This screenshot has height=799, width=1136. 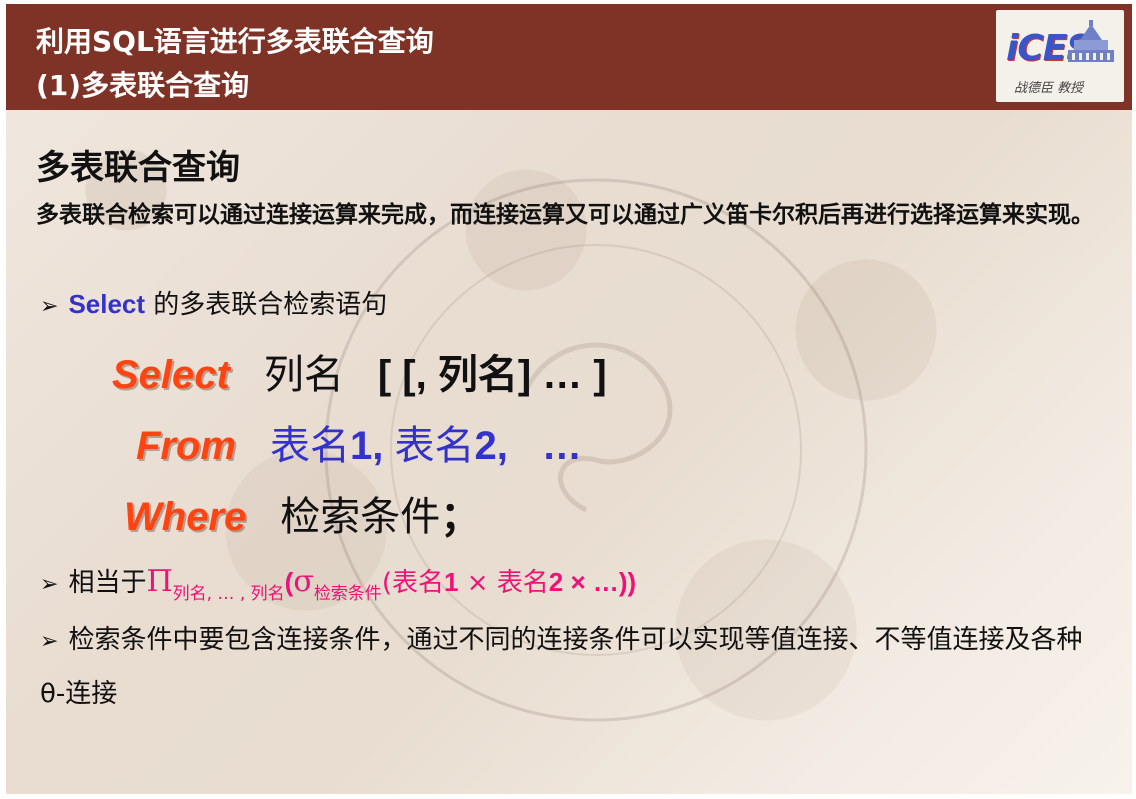 I want to click on sigma-symbol: σ, so click(x=303, y=581).